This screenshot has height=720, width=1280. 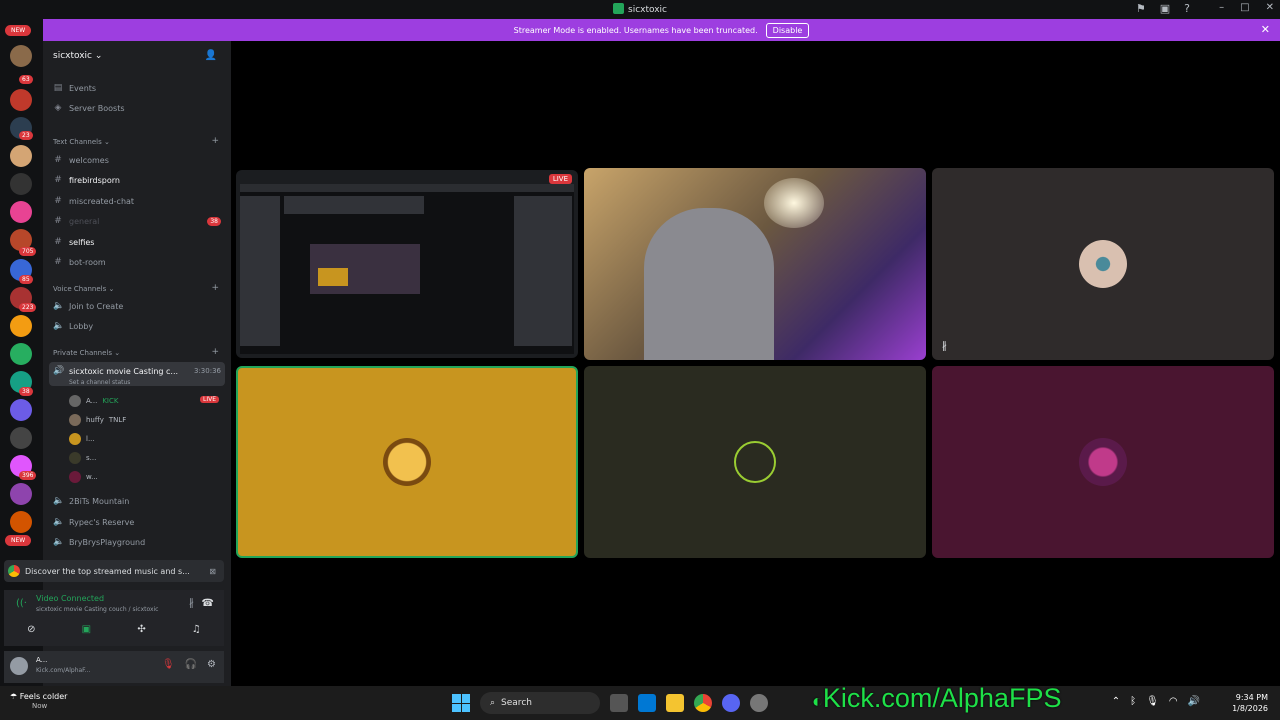 What do you see at coordinates (168, 664) in the screenshot?
I see `mute-icon: 🎙` at bounding box center [168, 664].